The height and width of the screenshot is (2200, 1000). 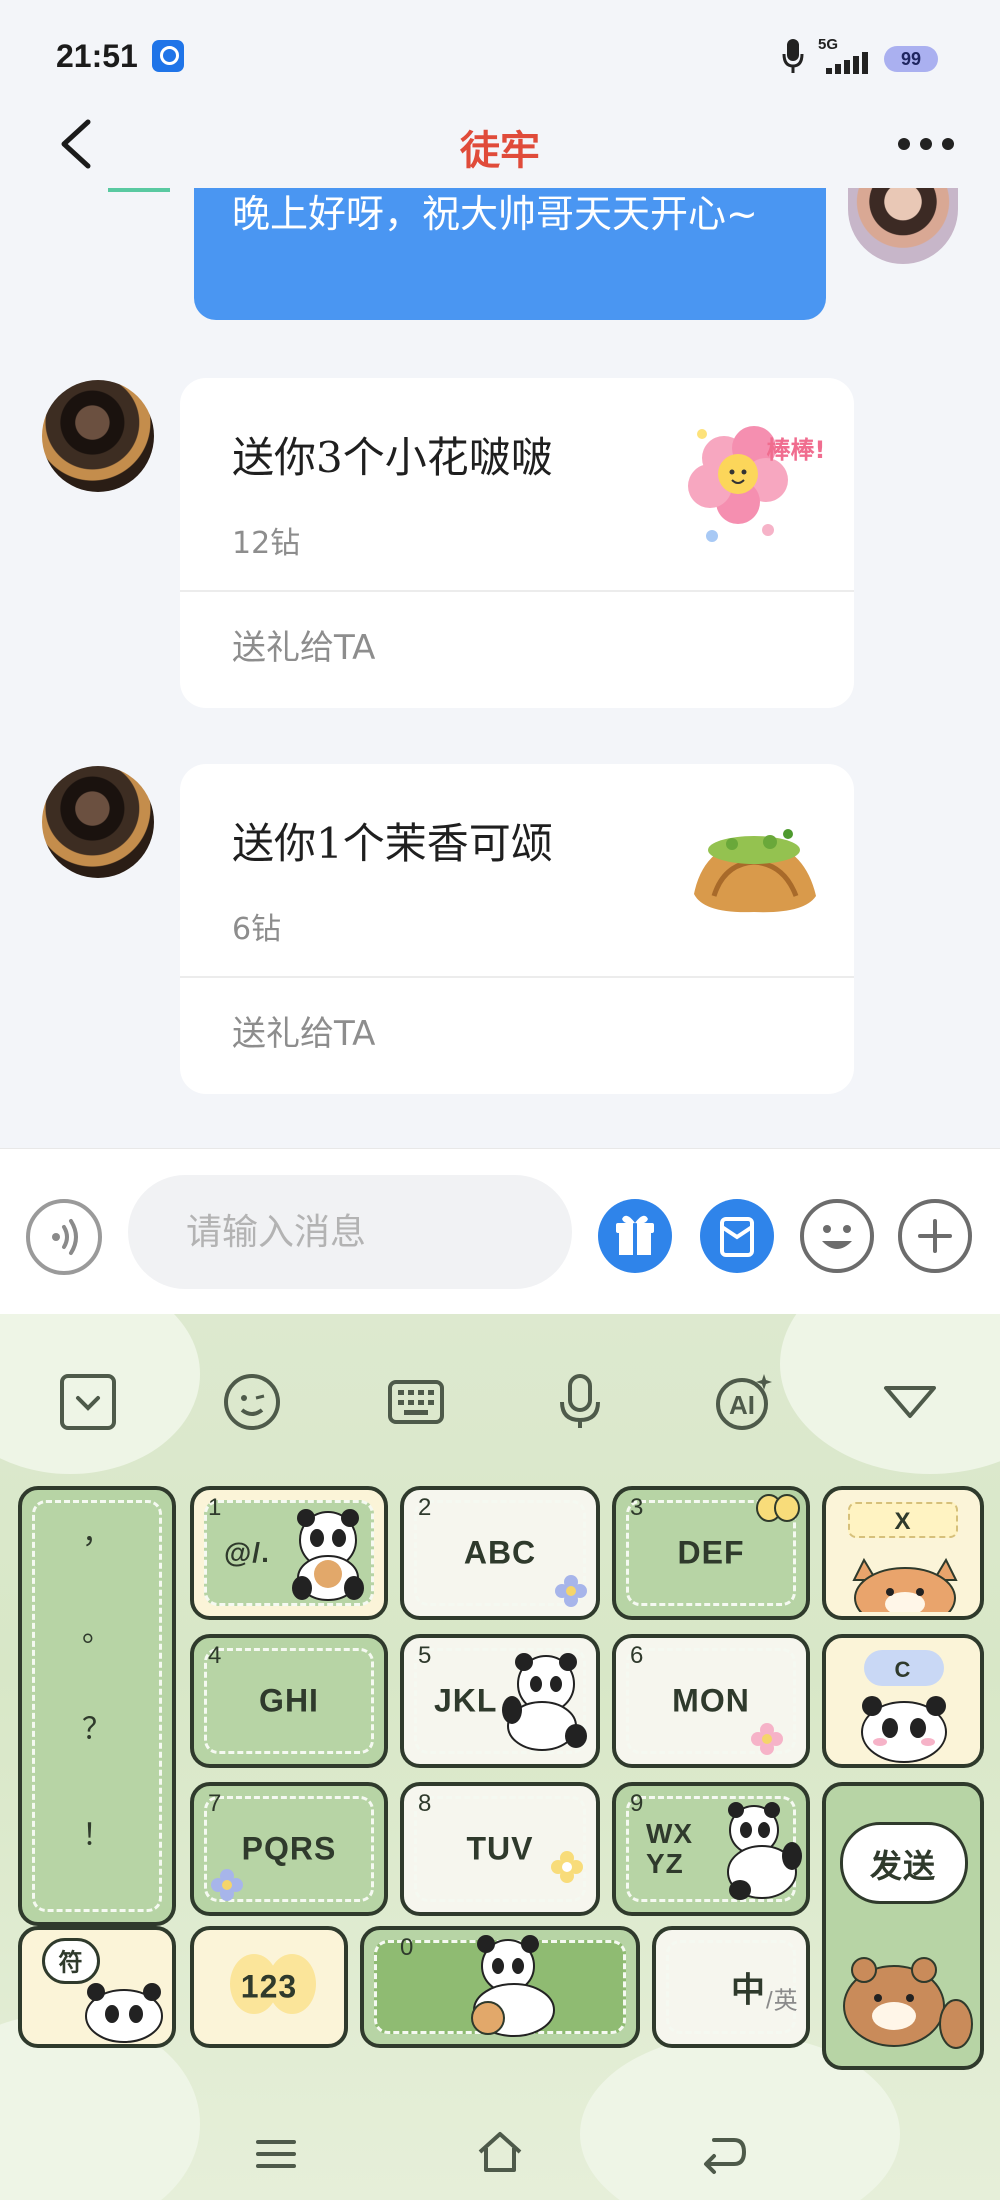 I want to click on message-input-bar, so click(x=500, y=1231).